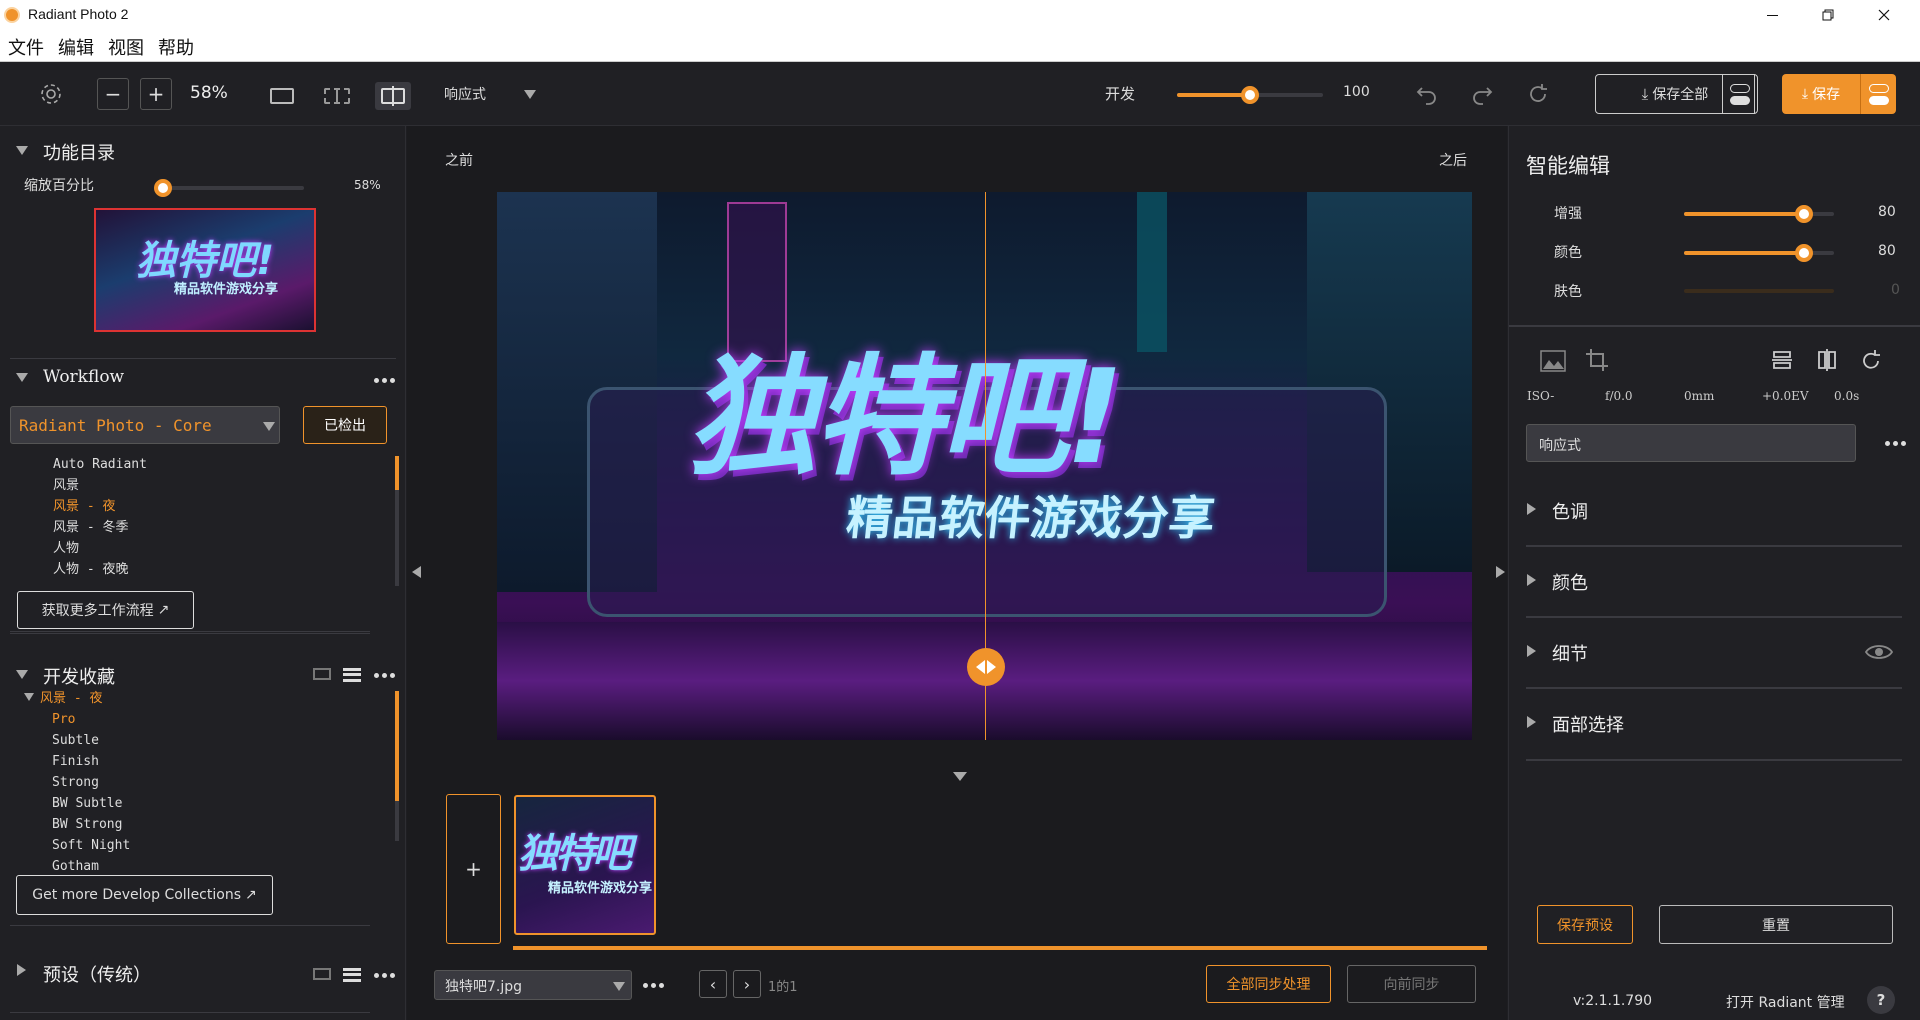 The width and height of the screenshot is (1920, 1020). Describe the element at coordinates (100, 506) in the screenshot. I see `workflow-item-selected: 风景 - 夜` at that location.